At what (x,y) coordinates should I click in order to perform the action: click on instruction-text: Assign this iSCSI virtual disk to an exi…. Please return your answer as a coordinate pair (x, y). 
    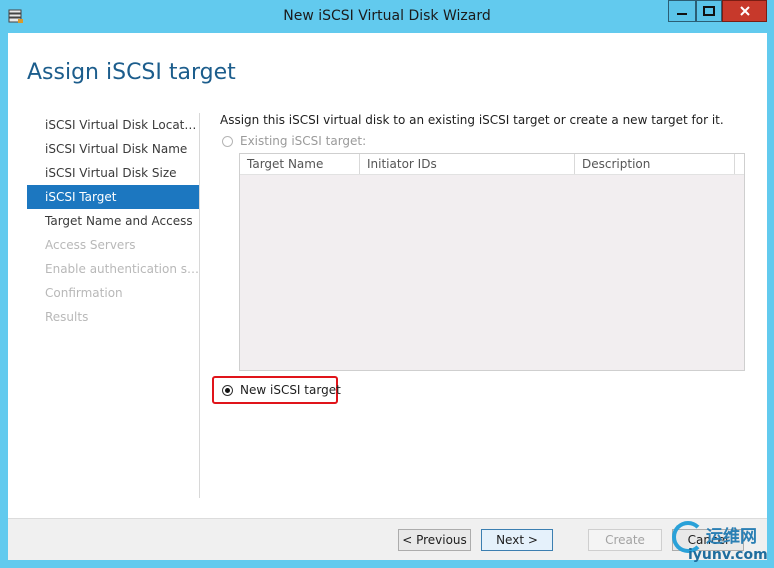
    Looking at the image, I should click on (472, 120).